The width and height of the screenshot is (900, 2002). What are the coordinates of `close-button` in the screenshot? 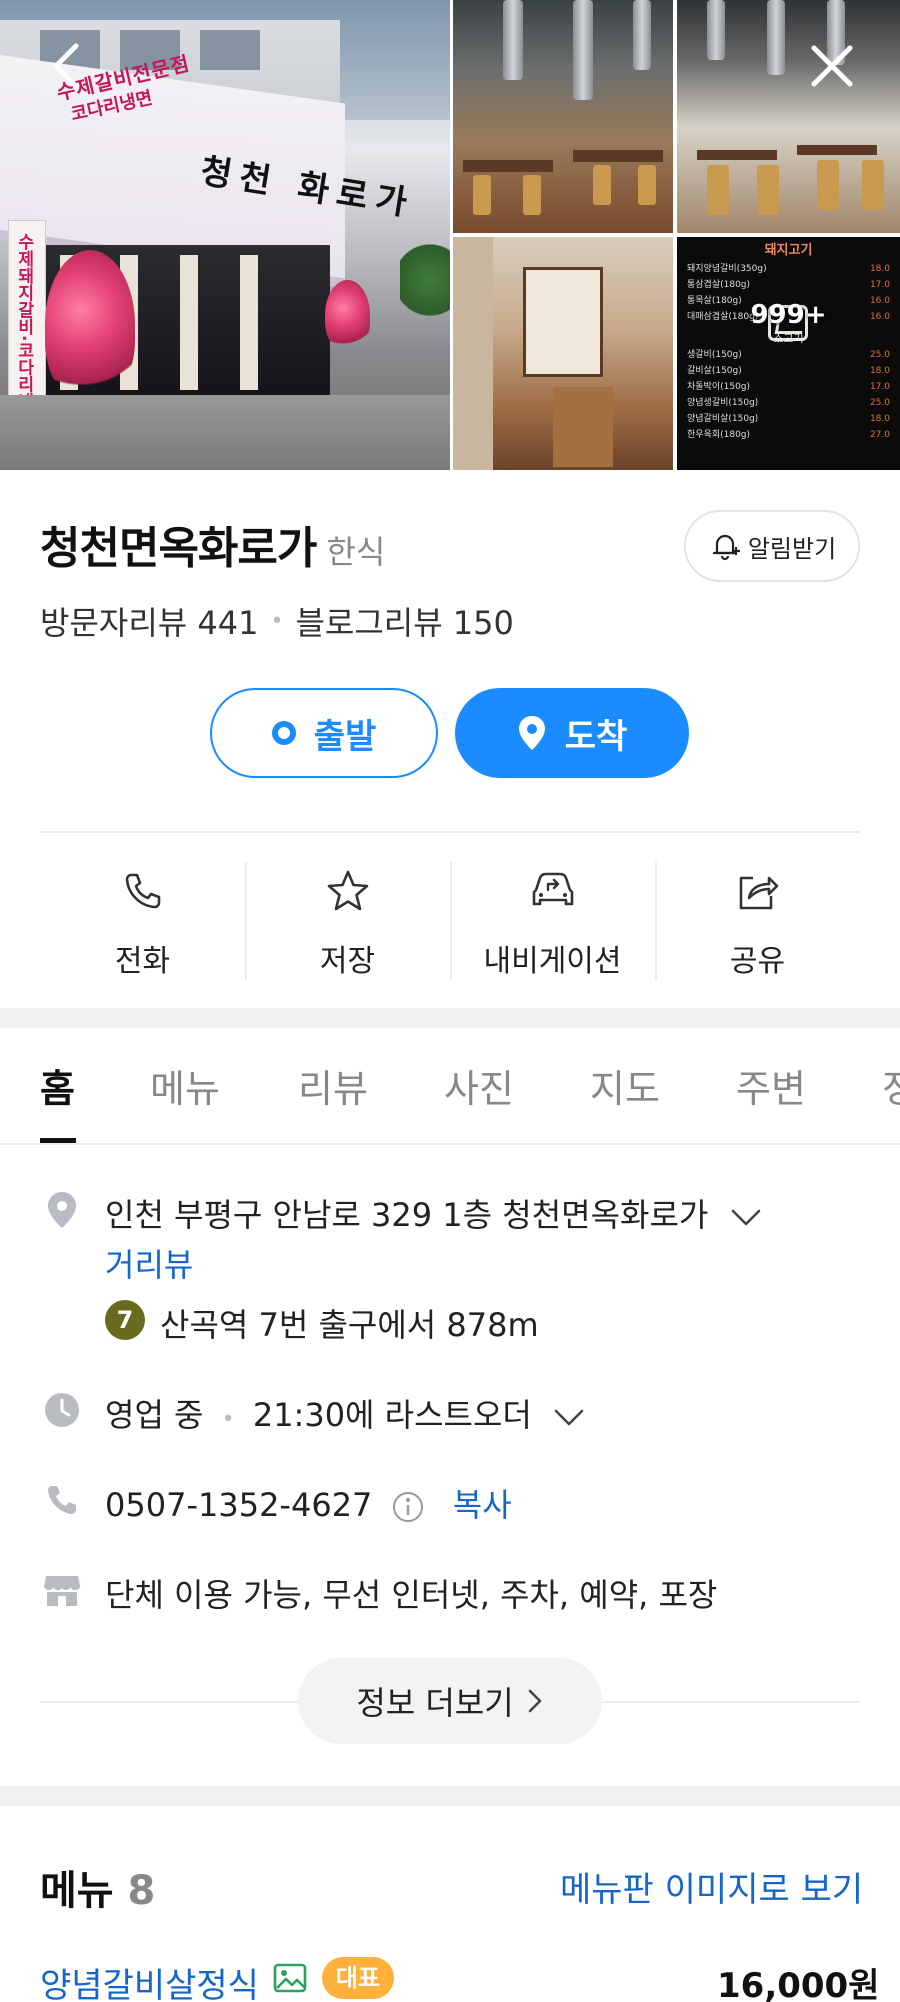 It's located at (832, 66).